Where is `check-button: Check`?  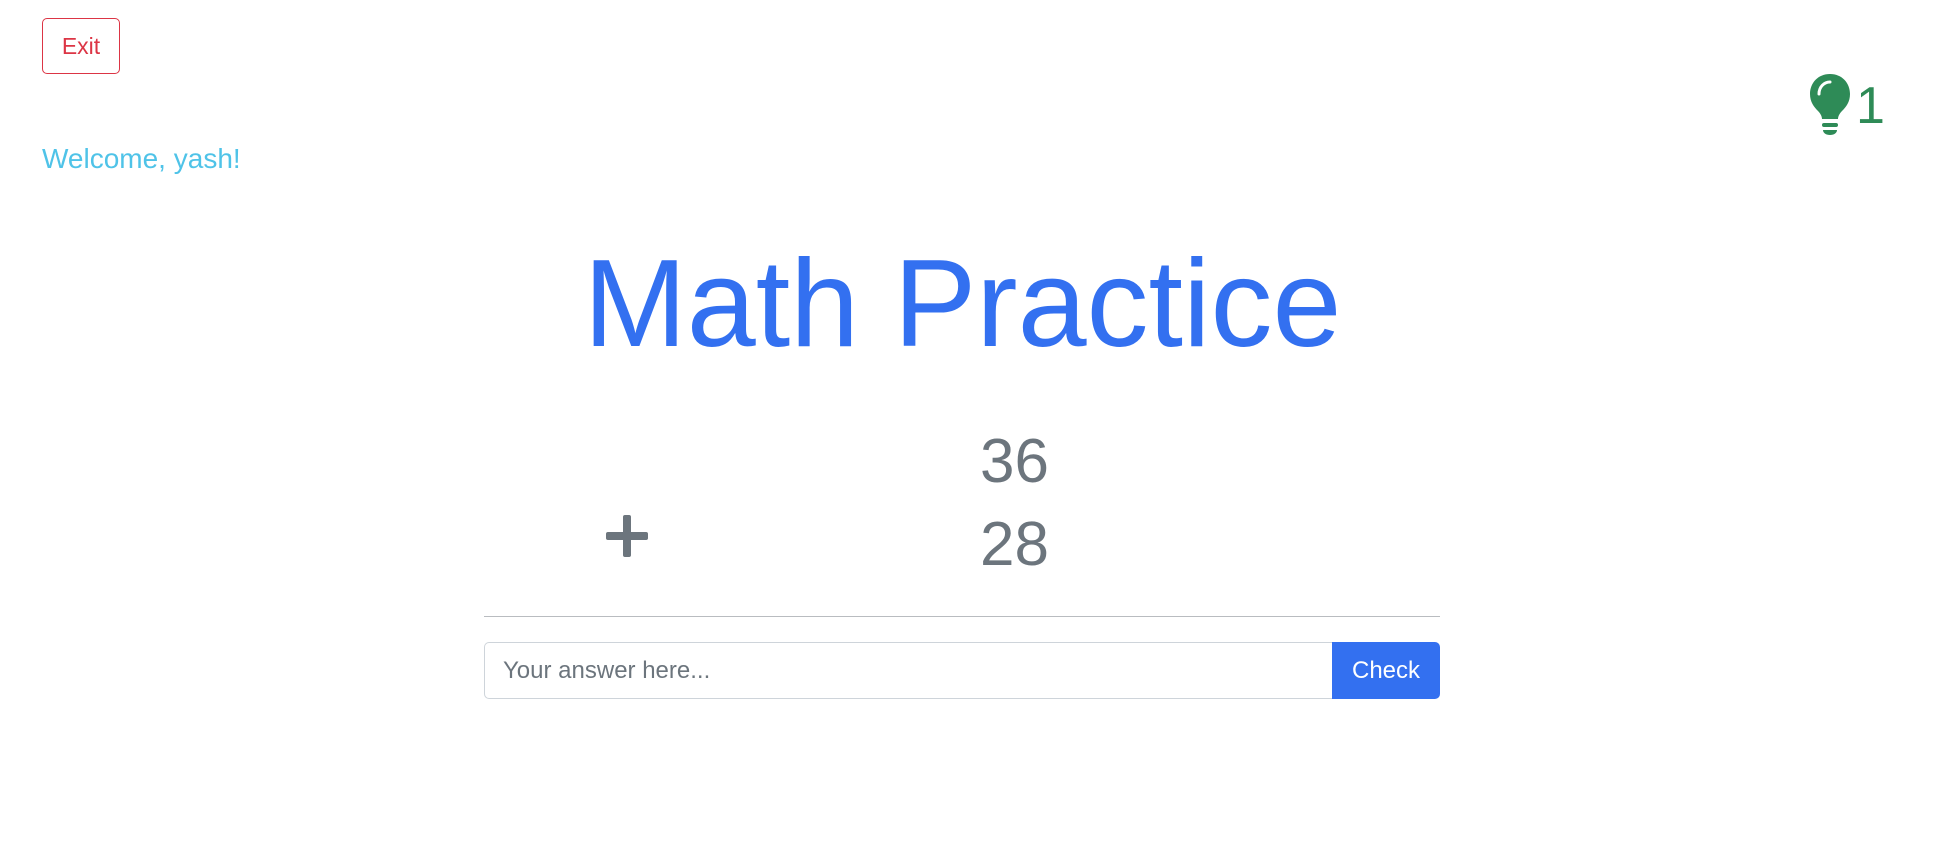 check-button: Check is located at coordinates (1386, 670).